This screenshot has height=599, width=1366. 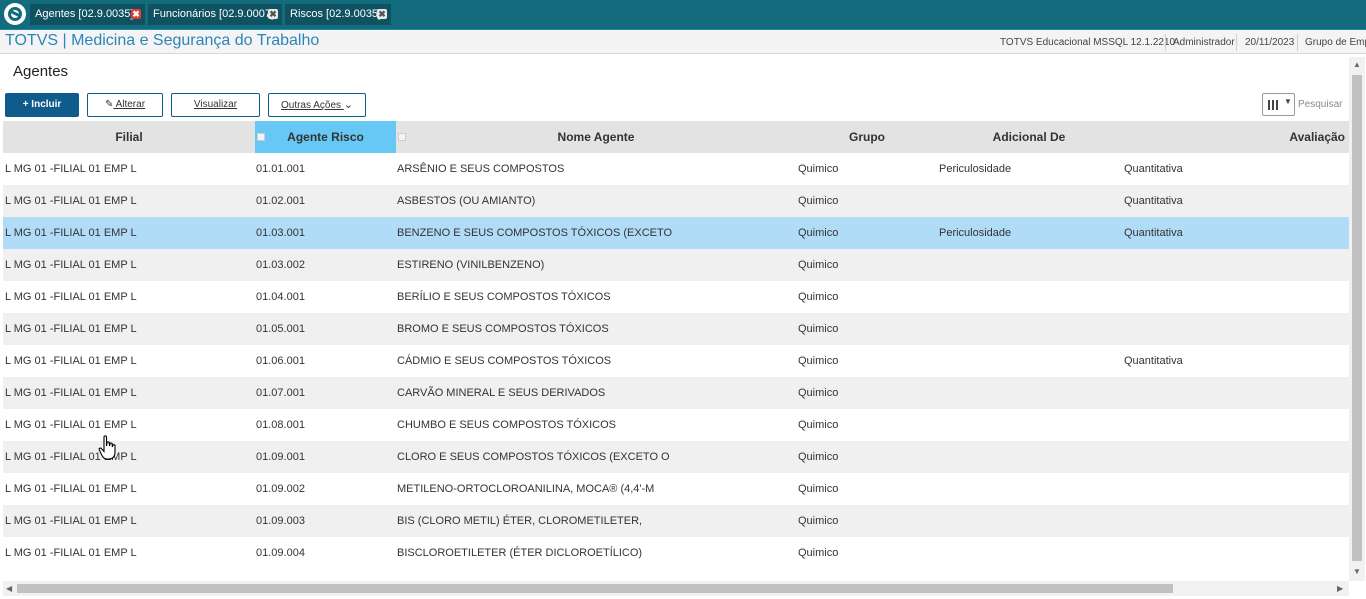 I want to click on cell-nome: BROMO E SEUS COMPOSTOS TÓXICOS, so click(x=503, y=329).